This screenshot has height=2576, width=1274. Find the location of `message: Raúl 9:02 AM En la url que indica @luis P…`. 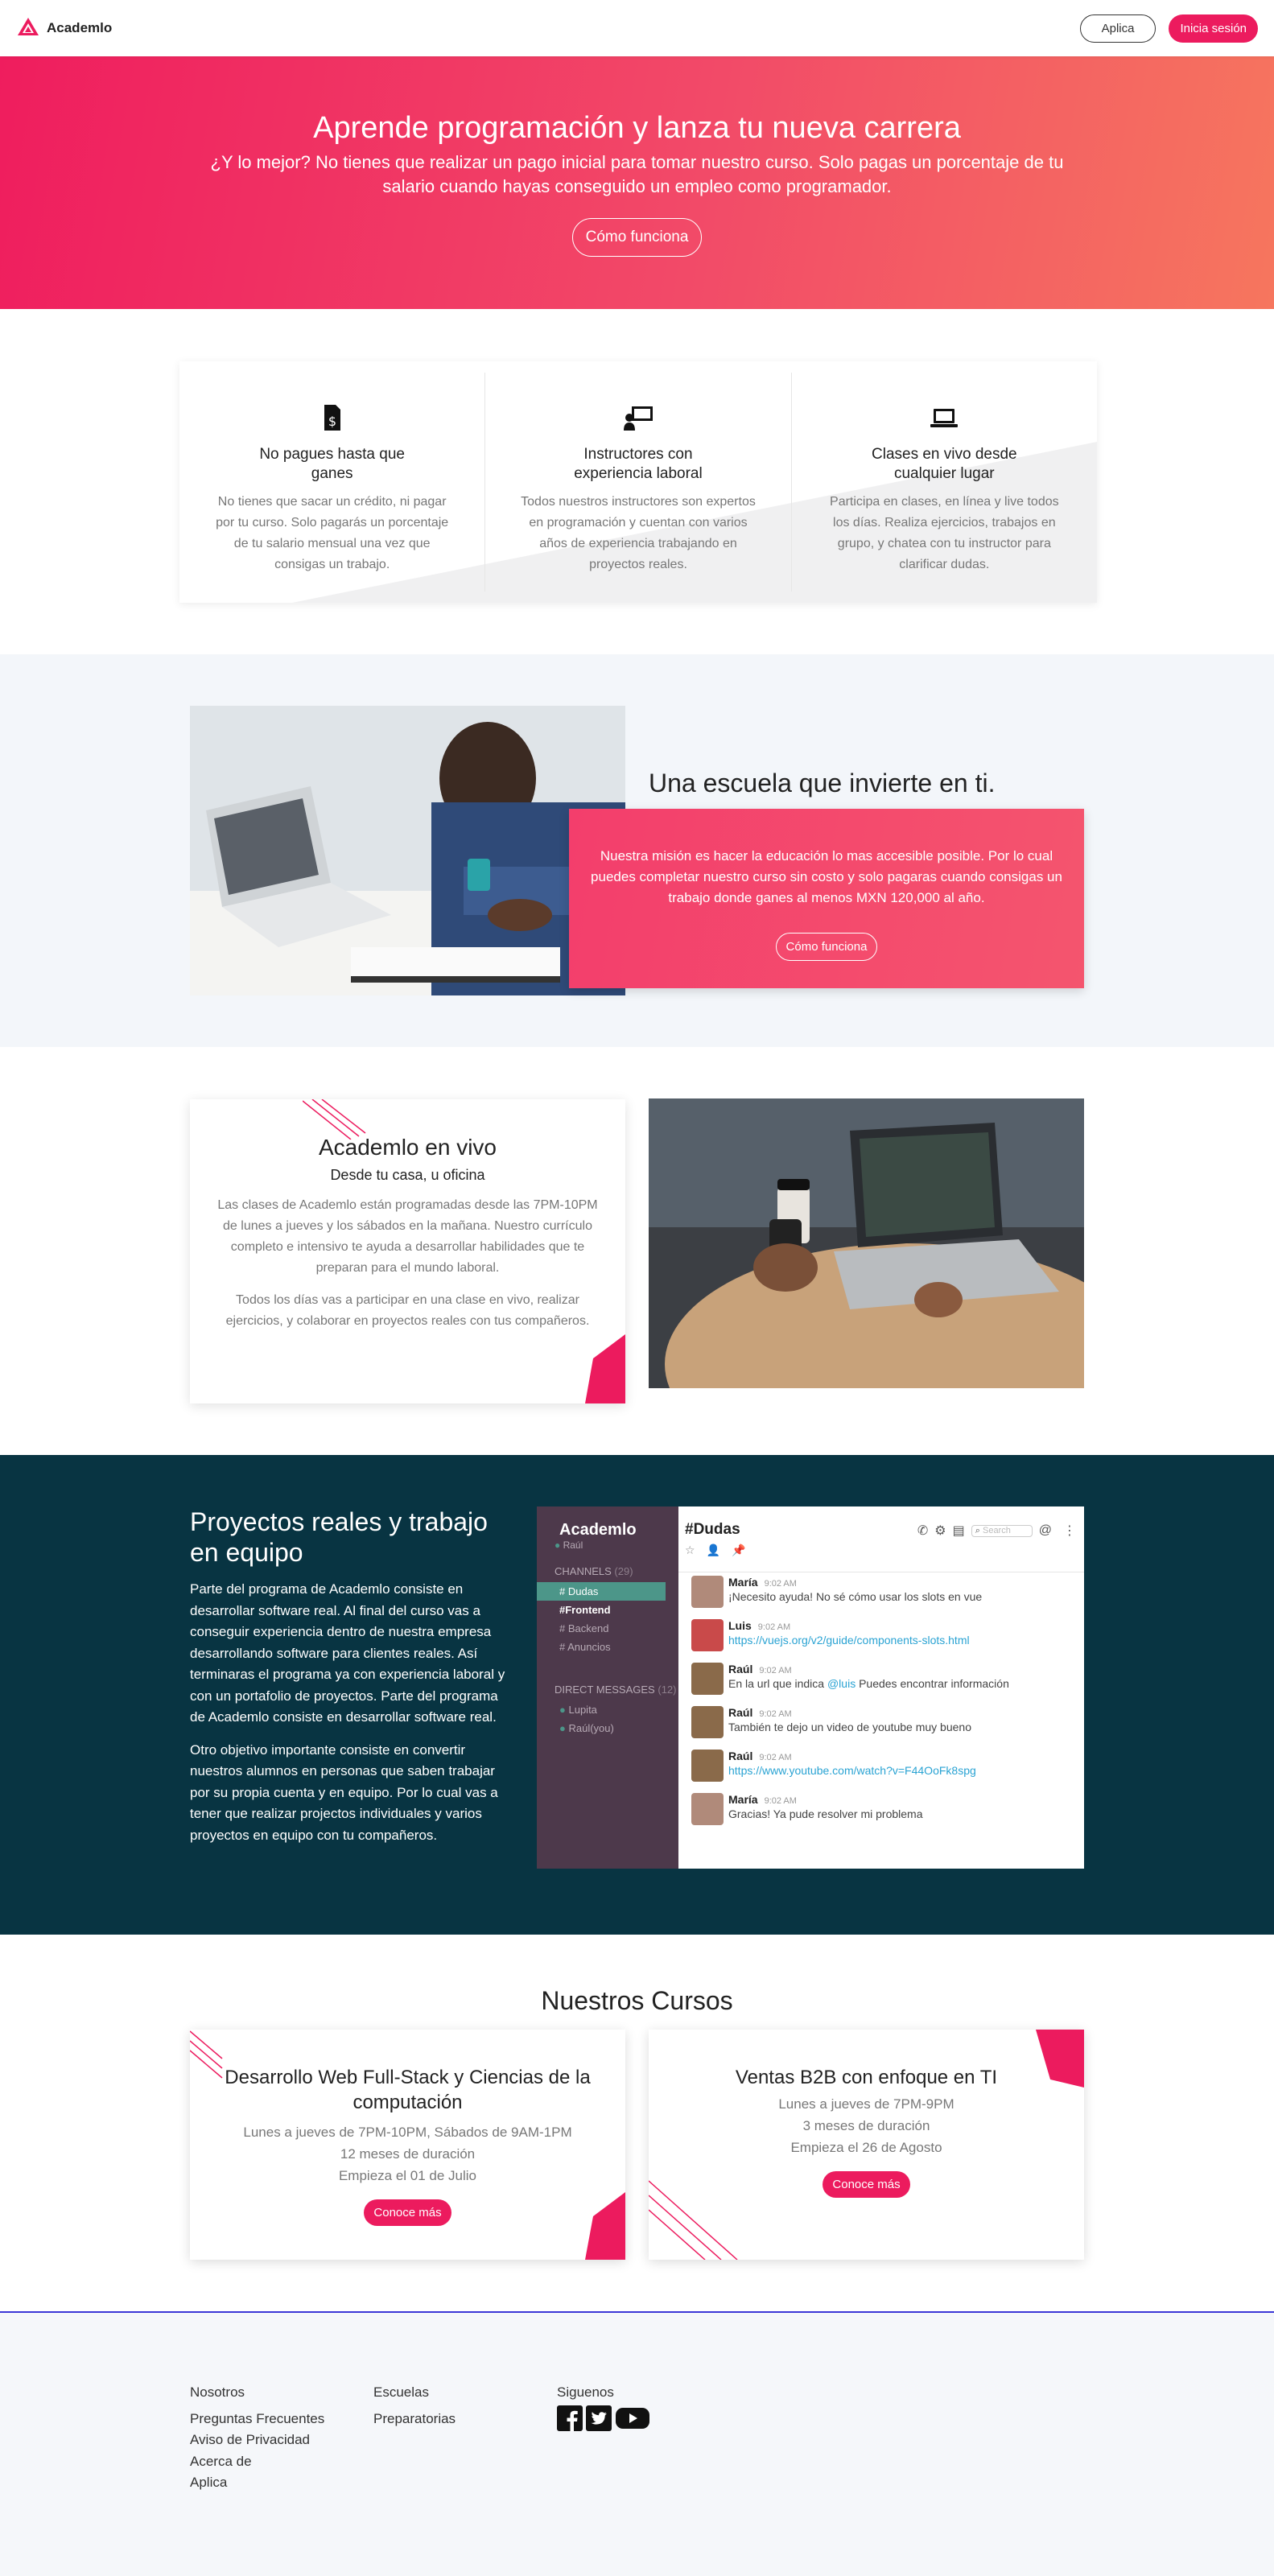

message: Raúl 9:02 AM En la url que indica @luis P… is located at coordinates (887, 1684).